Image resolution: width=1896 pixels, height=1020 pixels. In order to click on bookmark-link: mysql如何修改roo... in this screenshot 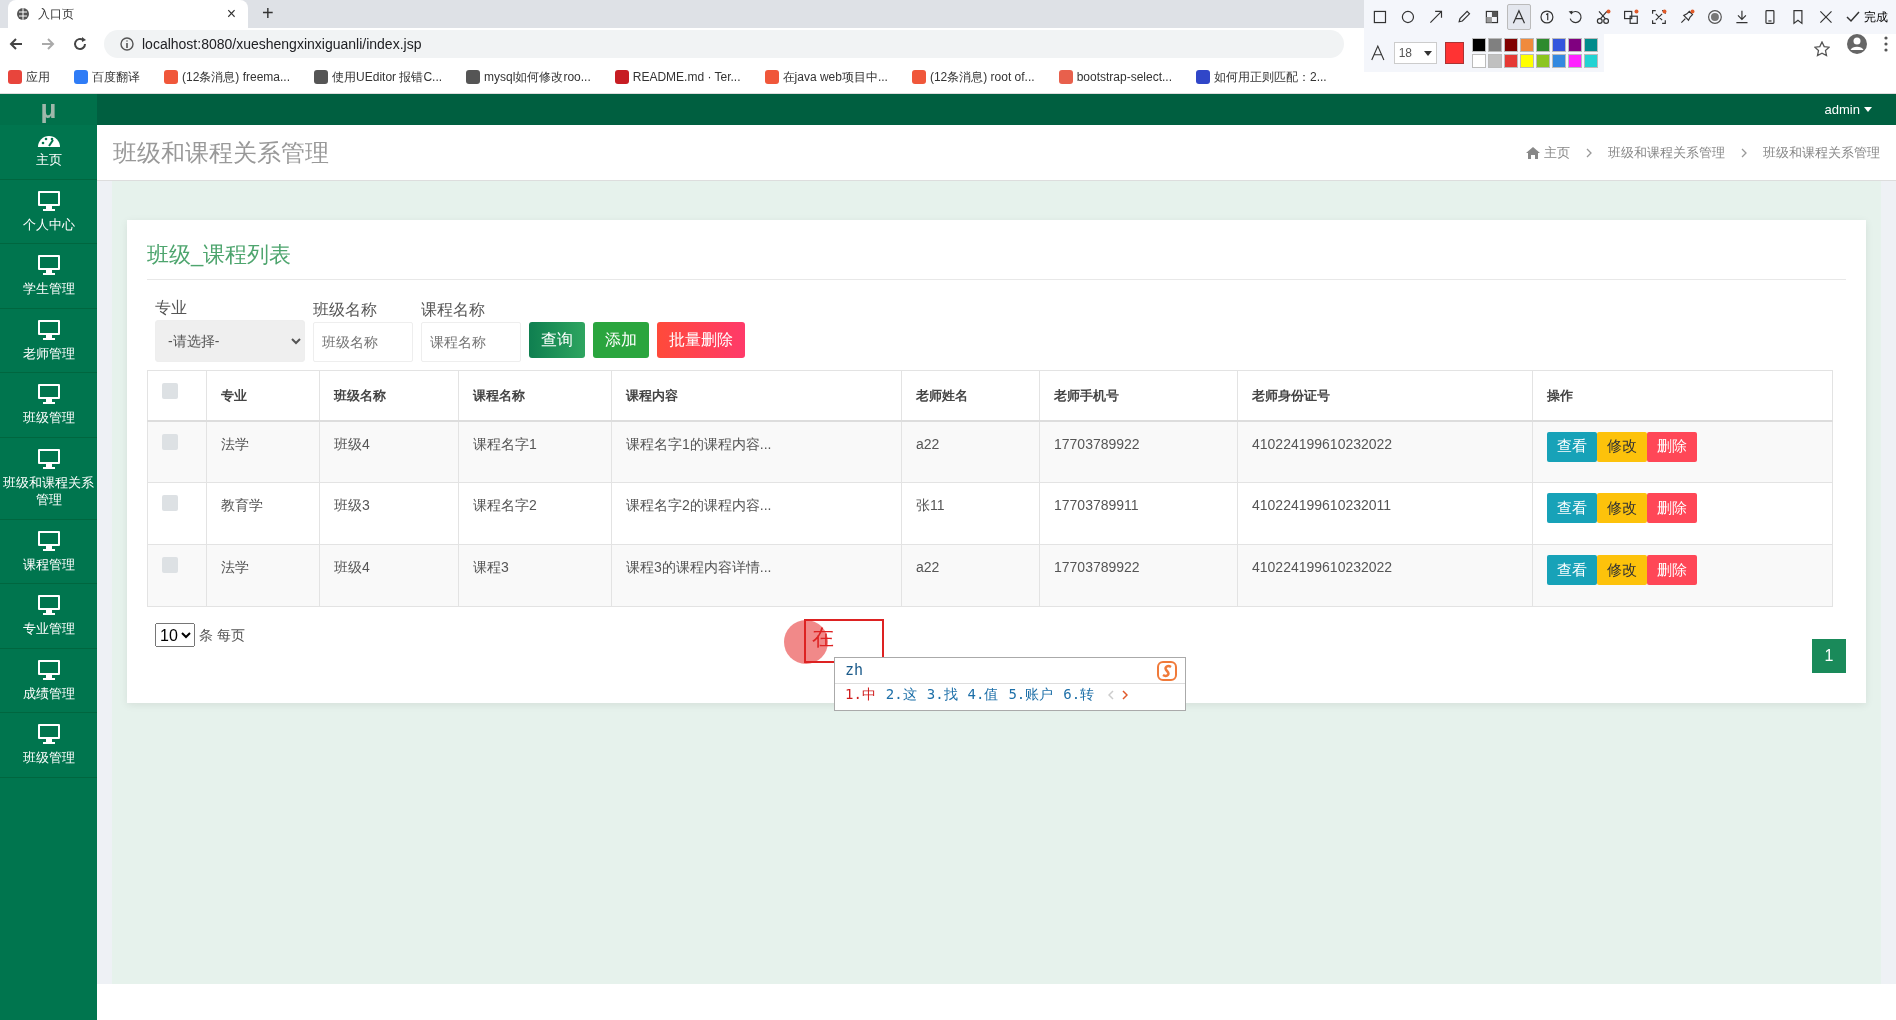, I will do `click(528, 76)`.